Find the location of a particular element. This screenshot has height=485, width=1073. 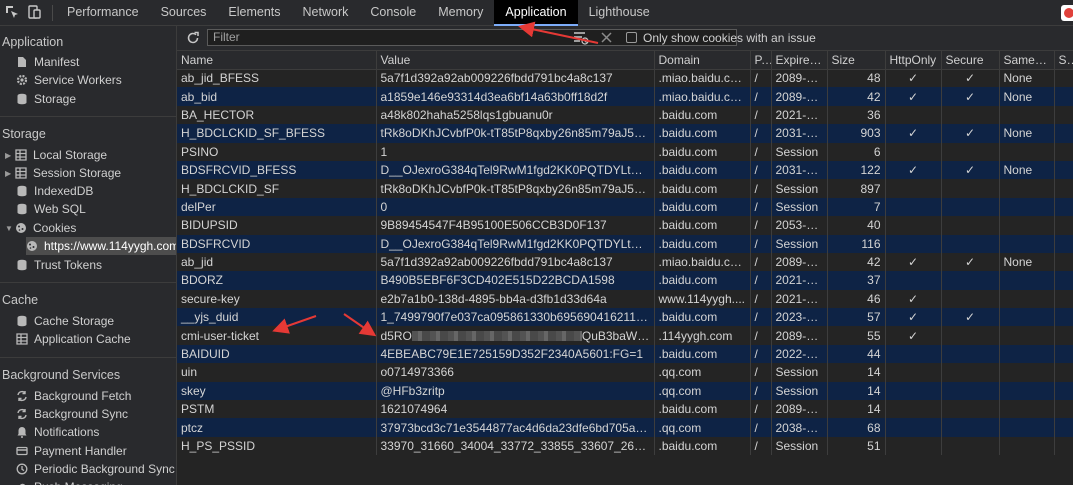

cell-name: secure-key is located at coordinates (277, 299).